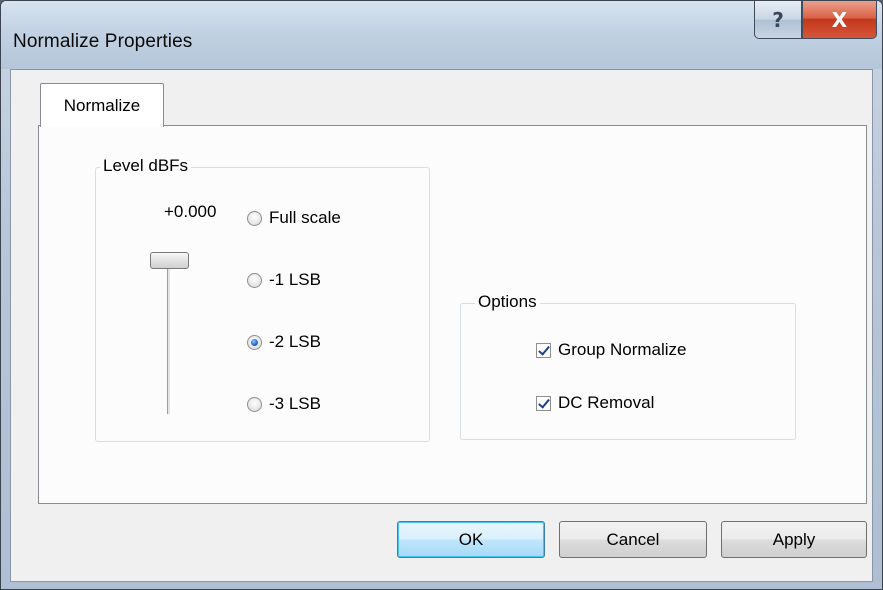  I want to click on level-dbfs-label: Level dBFs, so click(146, 166).